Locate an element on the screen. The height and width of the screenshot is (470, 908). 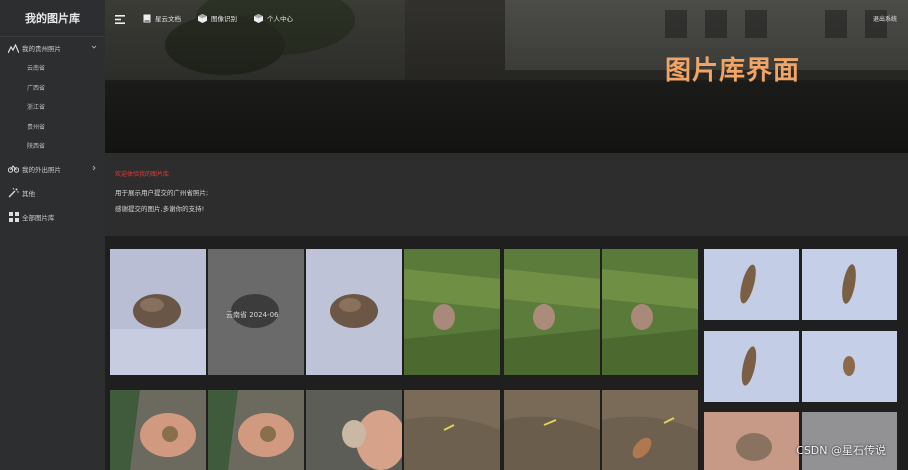
sidebar-item-label: 其他 is located at coordinates (28, 193).